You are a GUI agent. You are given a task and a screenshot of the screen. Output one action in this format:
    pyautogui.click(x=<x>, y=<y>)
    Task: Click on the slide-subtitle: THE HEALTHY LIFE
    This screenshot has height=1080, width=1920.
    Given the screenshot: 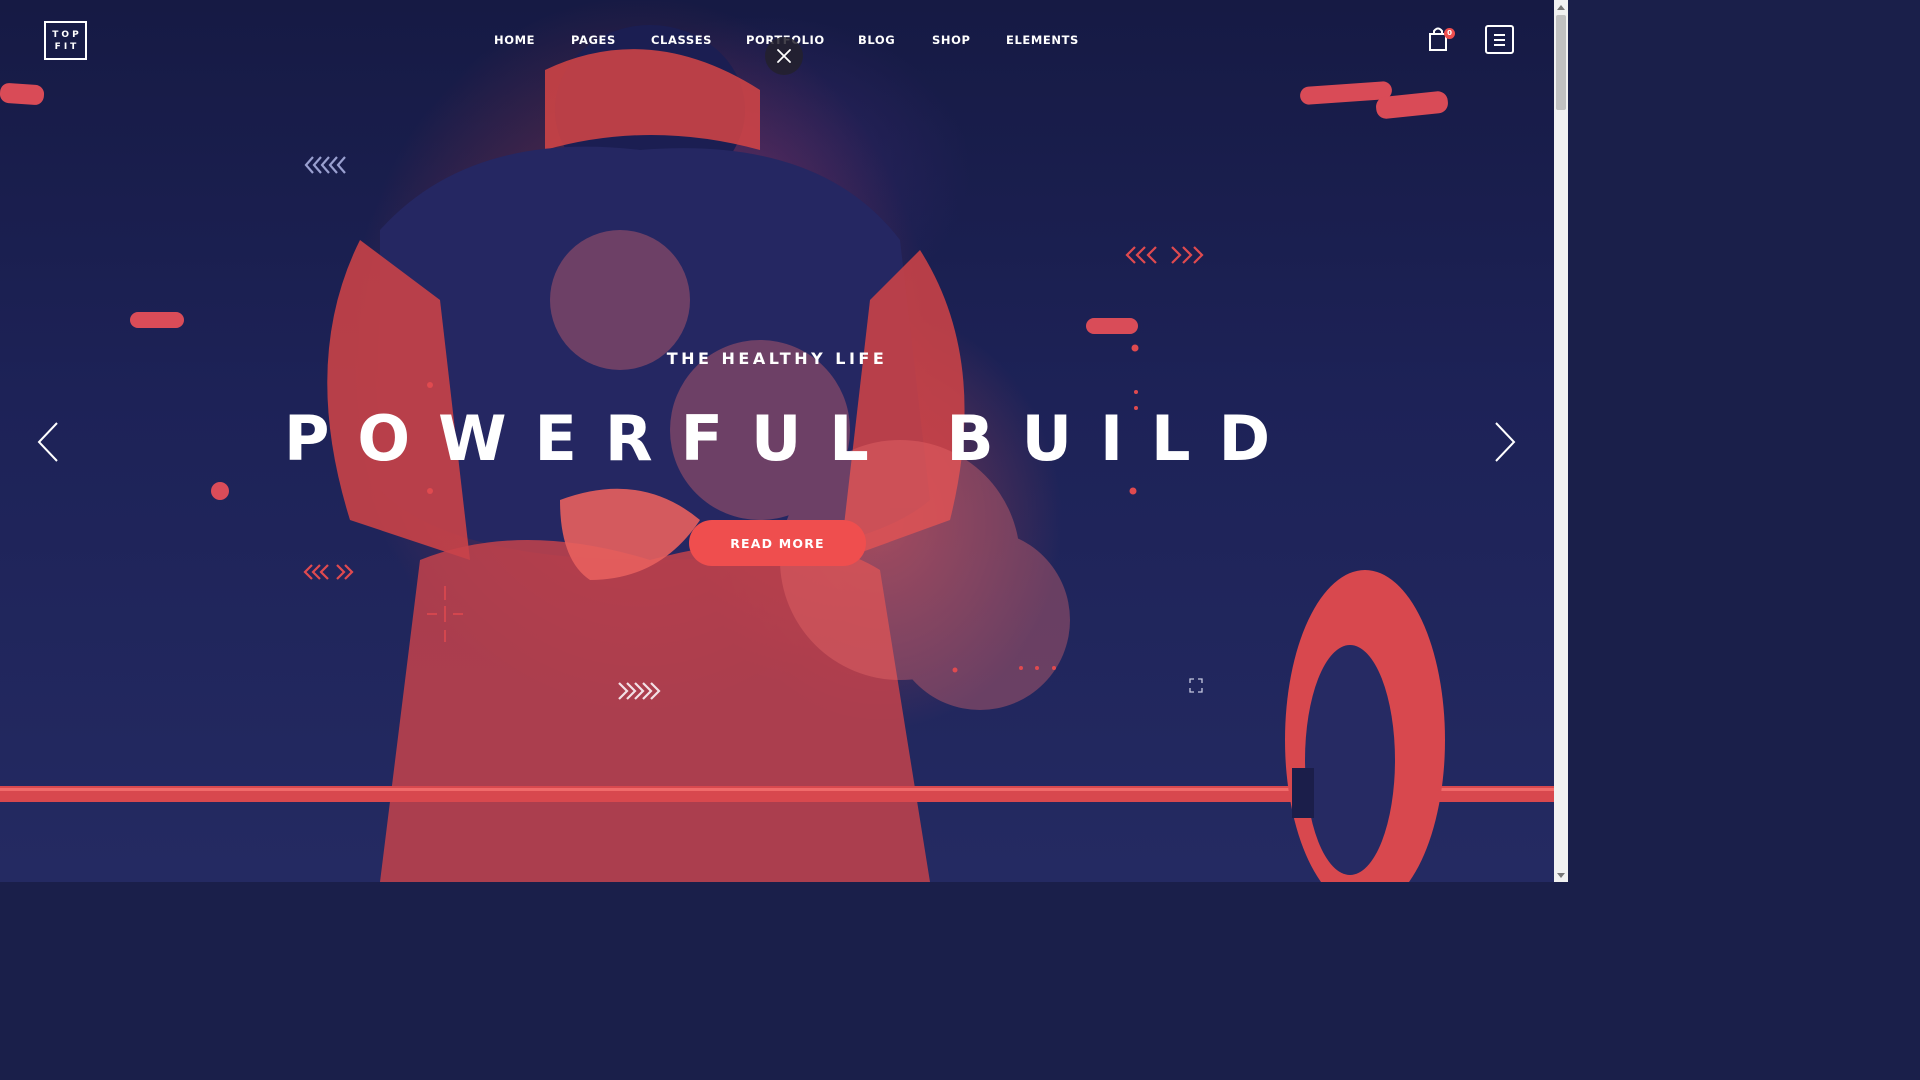 What is the action you would take?
    pyautogui.click(x=777, y=358)
    